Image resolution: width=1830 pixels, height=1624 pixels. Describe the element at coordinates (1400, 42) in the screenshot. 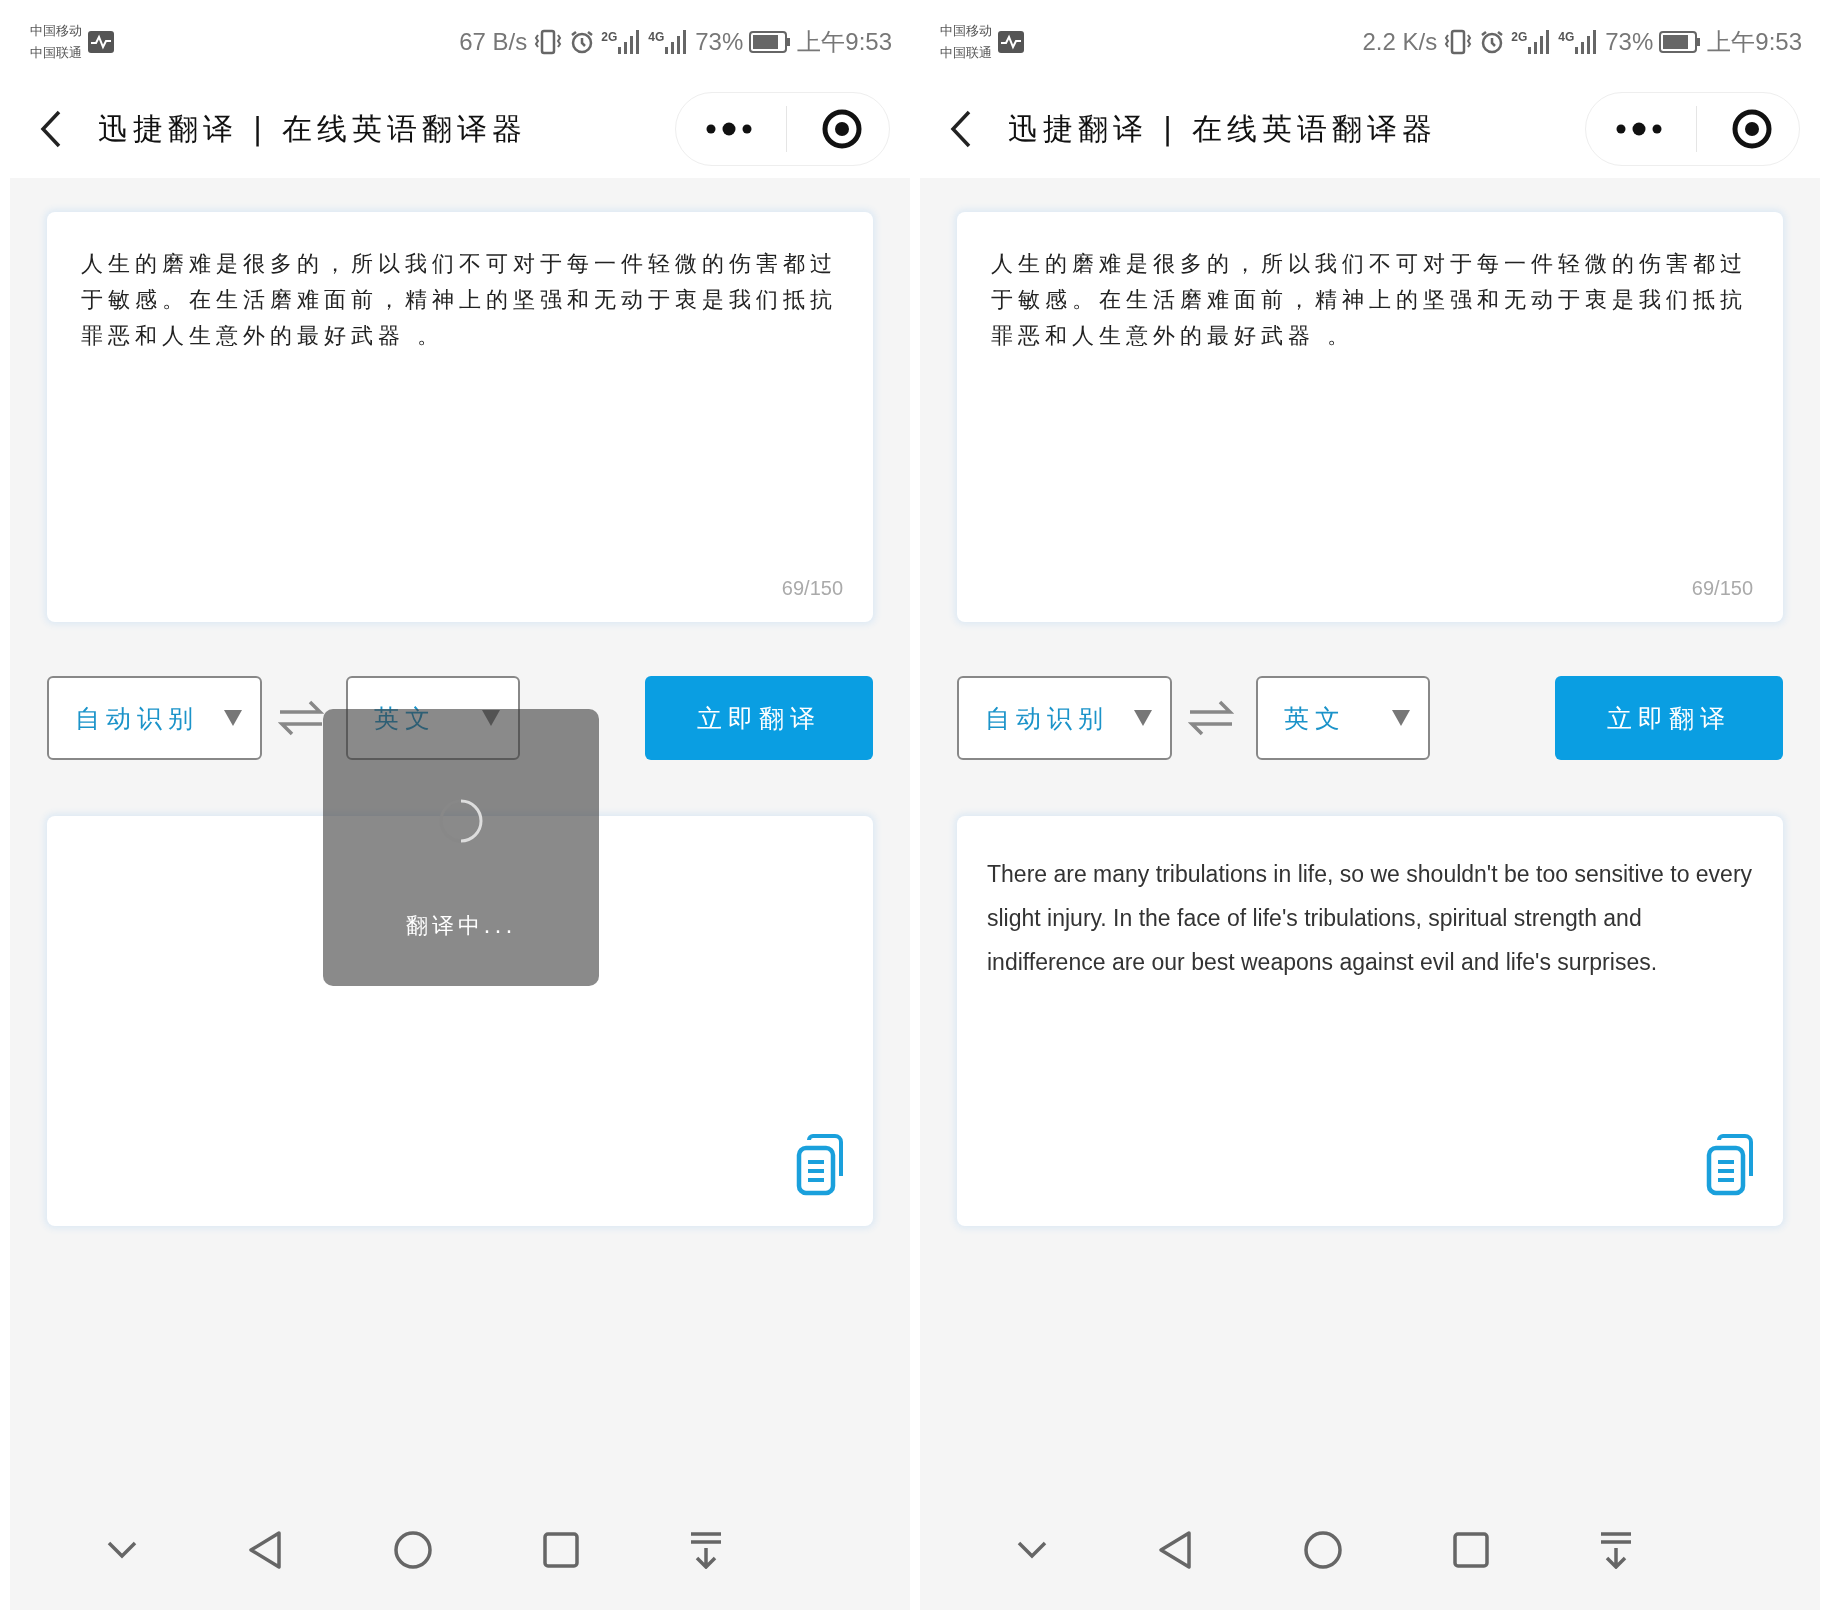

I see `network-speed: 2.2 K/s` at that location.